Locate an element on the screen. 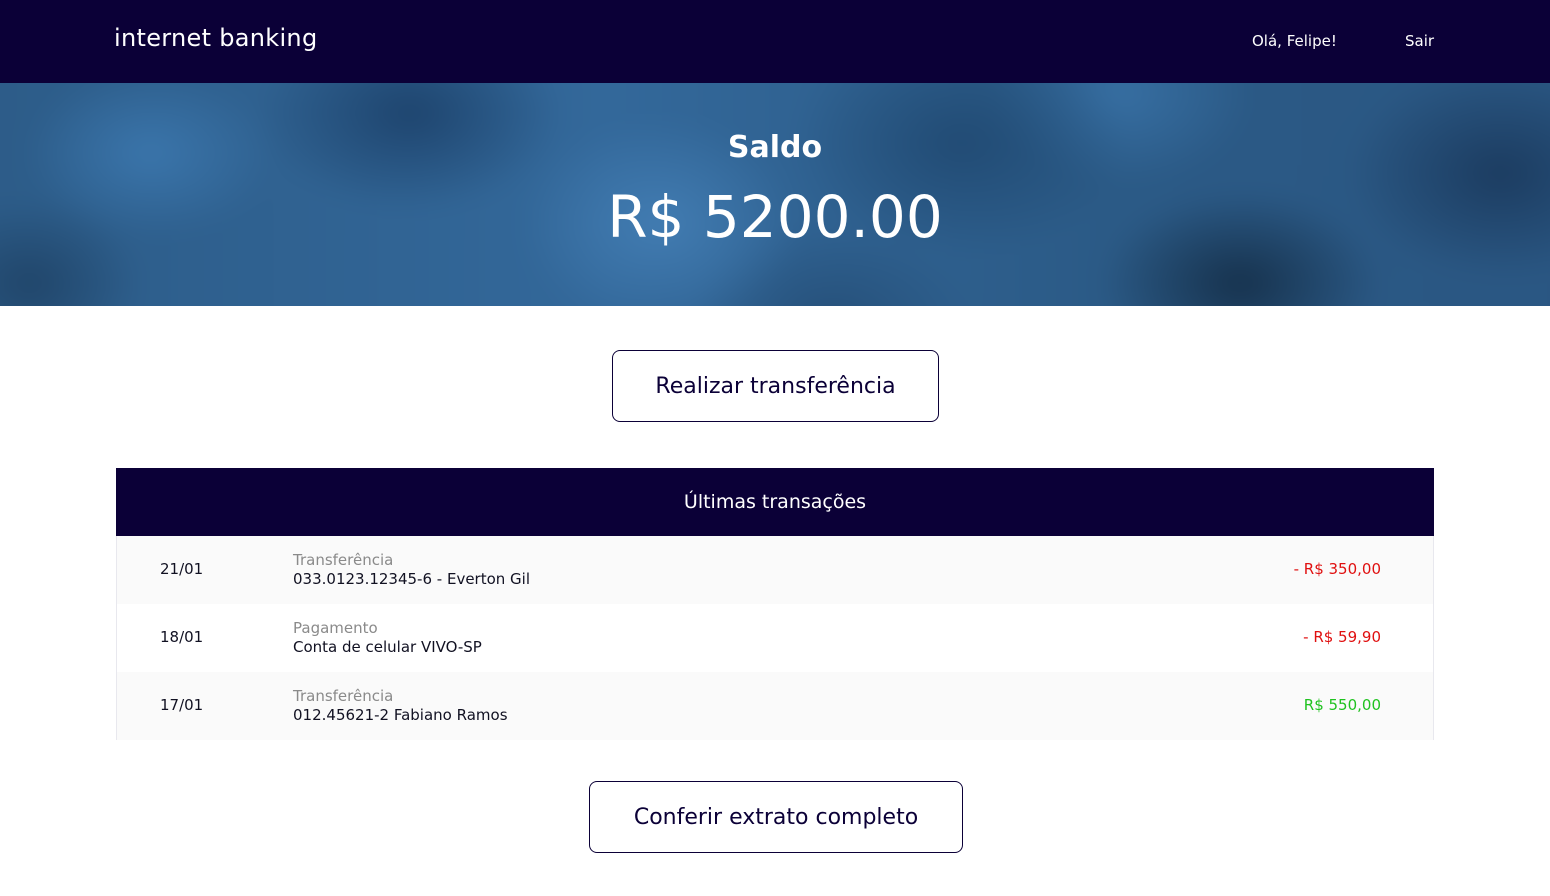  user-greeting: Olá, Felipe! is located at coordinates (1294, 41).